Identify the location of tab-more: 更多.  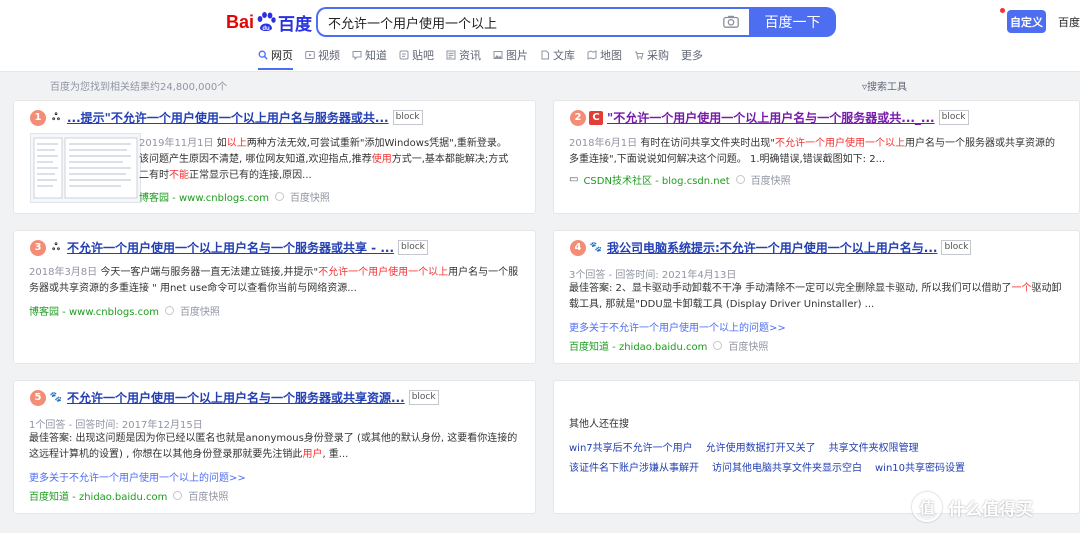
(692, 55).